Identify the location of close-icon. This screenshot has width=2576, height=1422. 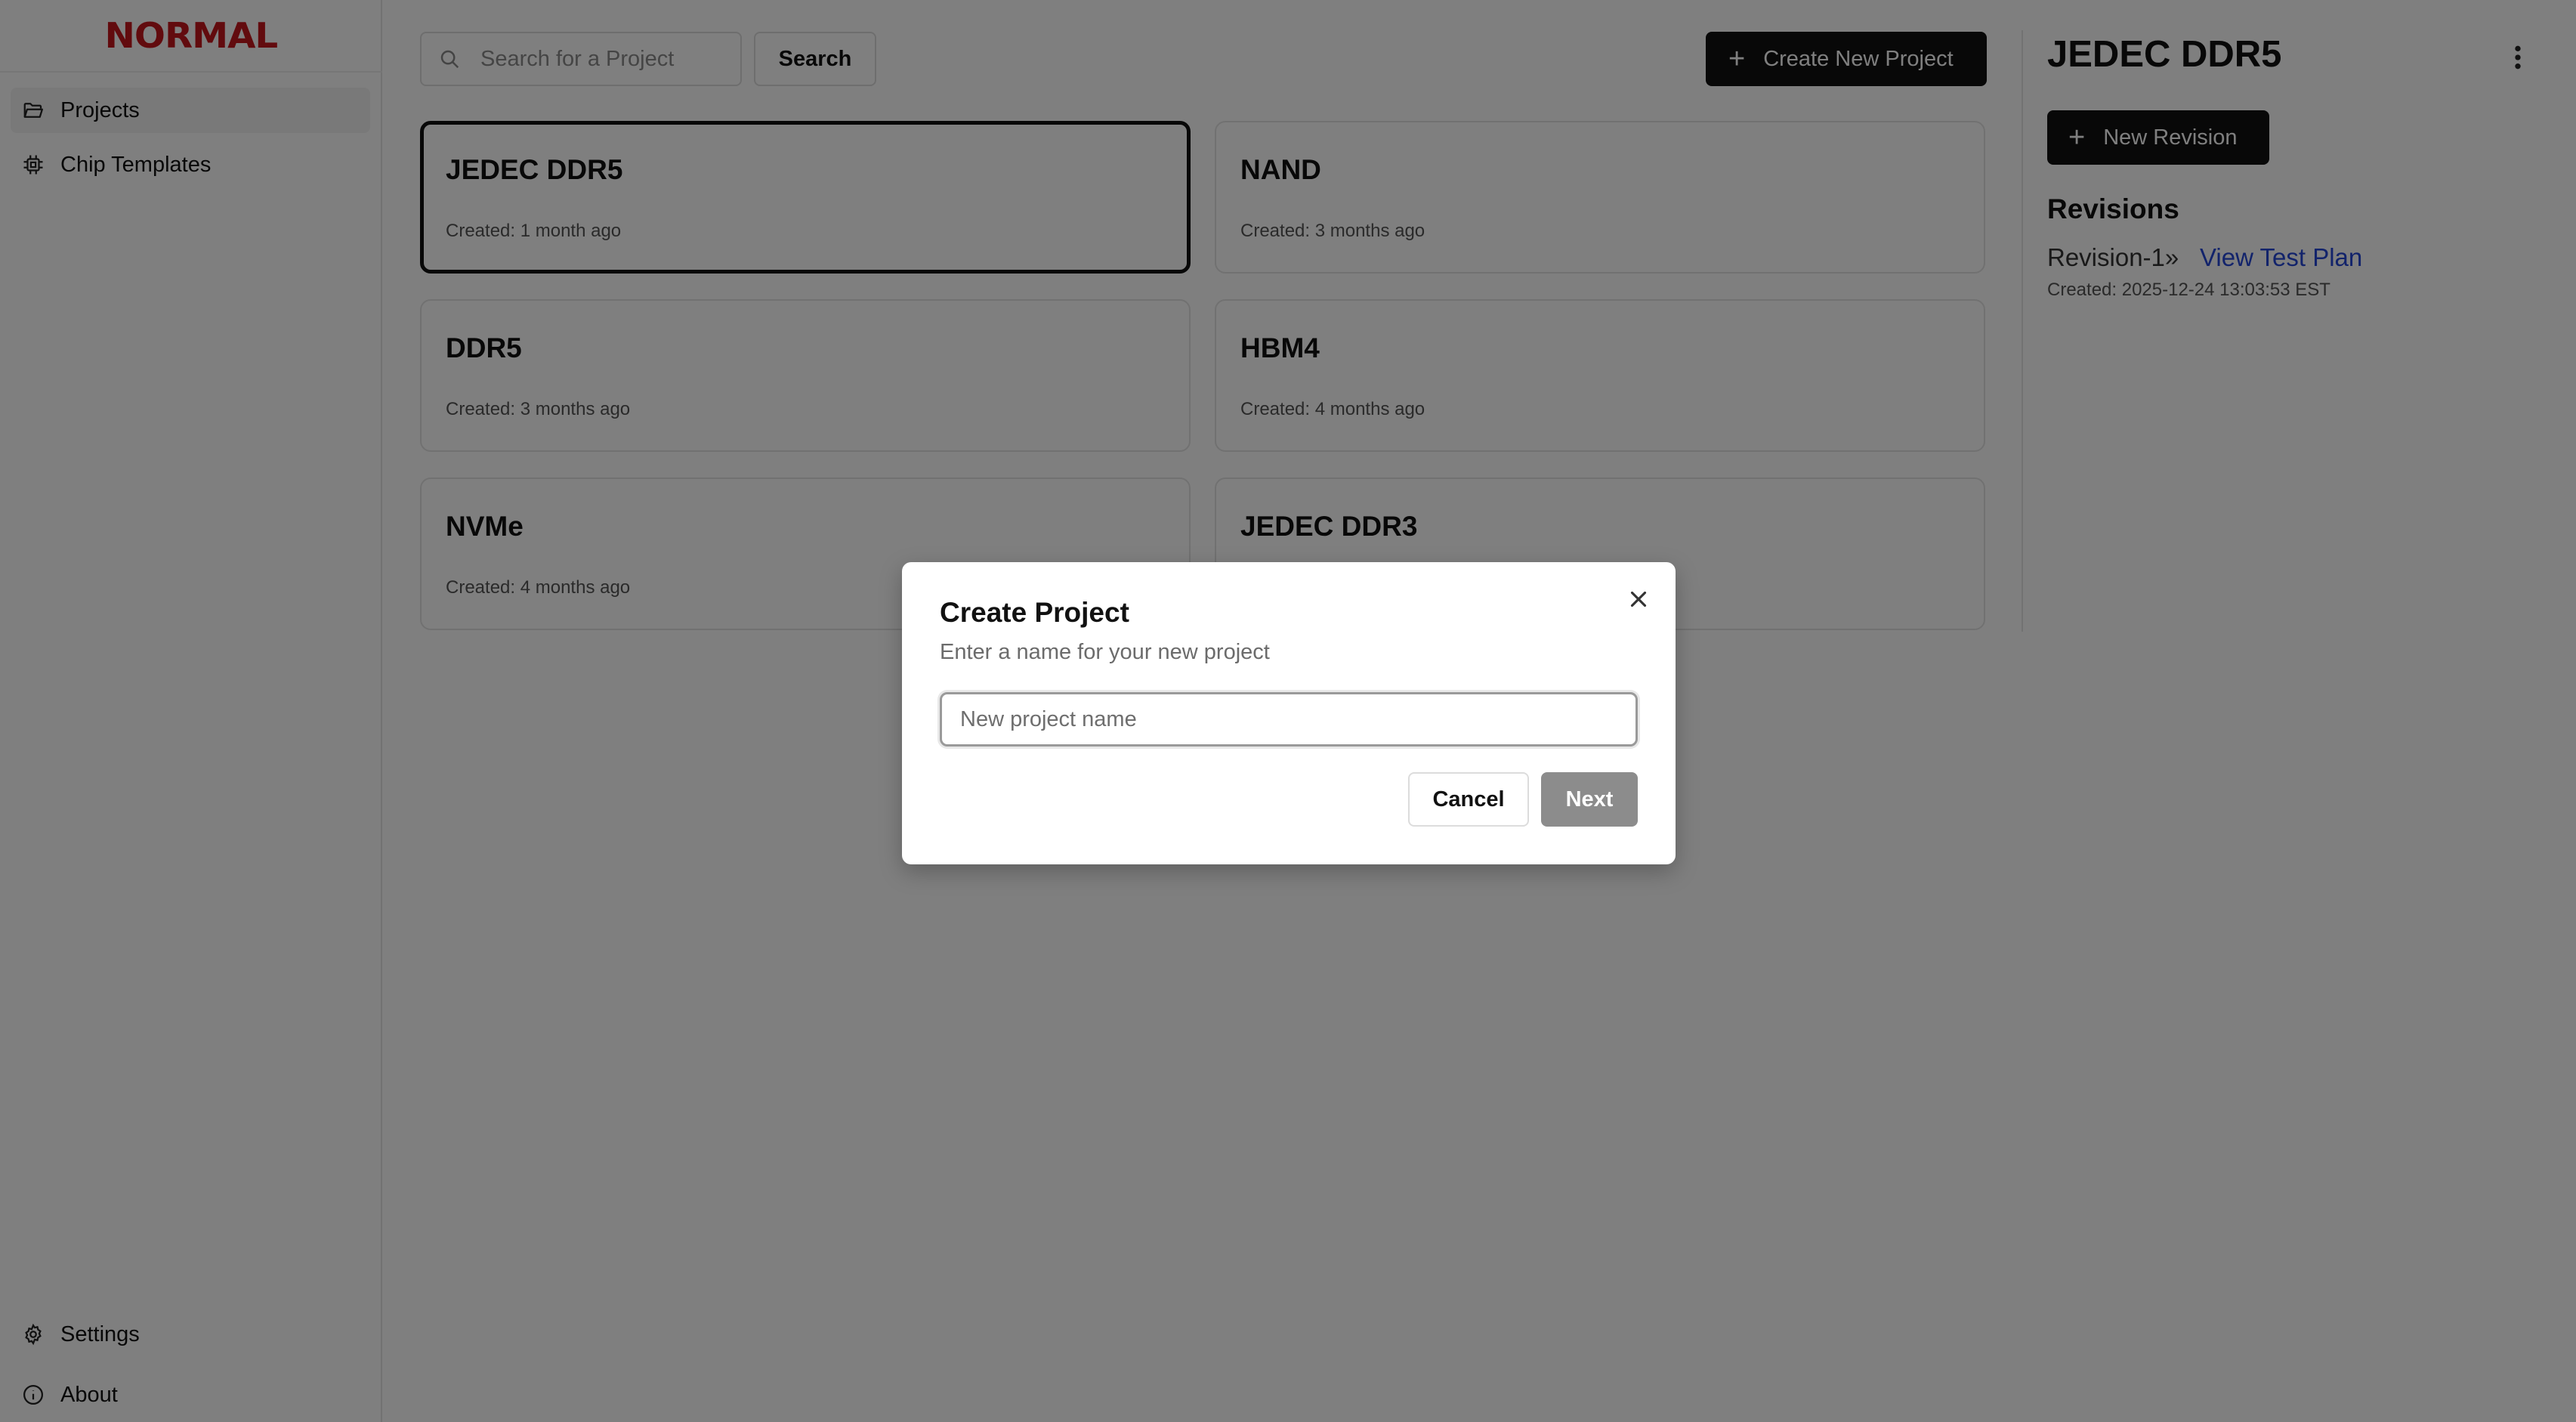
(1638, 599).